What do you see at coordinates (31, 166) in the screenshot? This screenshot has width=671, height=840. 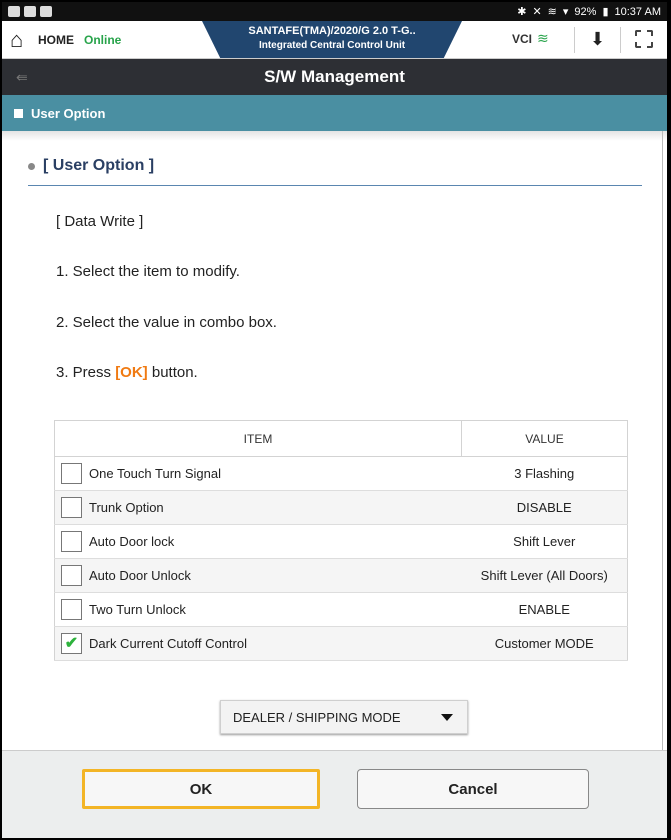 I see `bullet-icon` at bounding box center [31, 166].